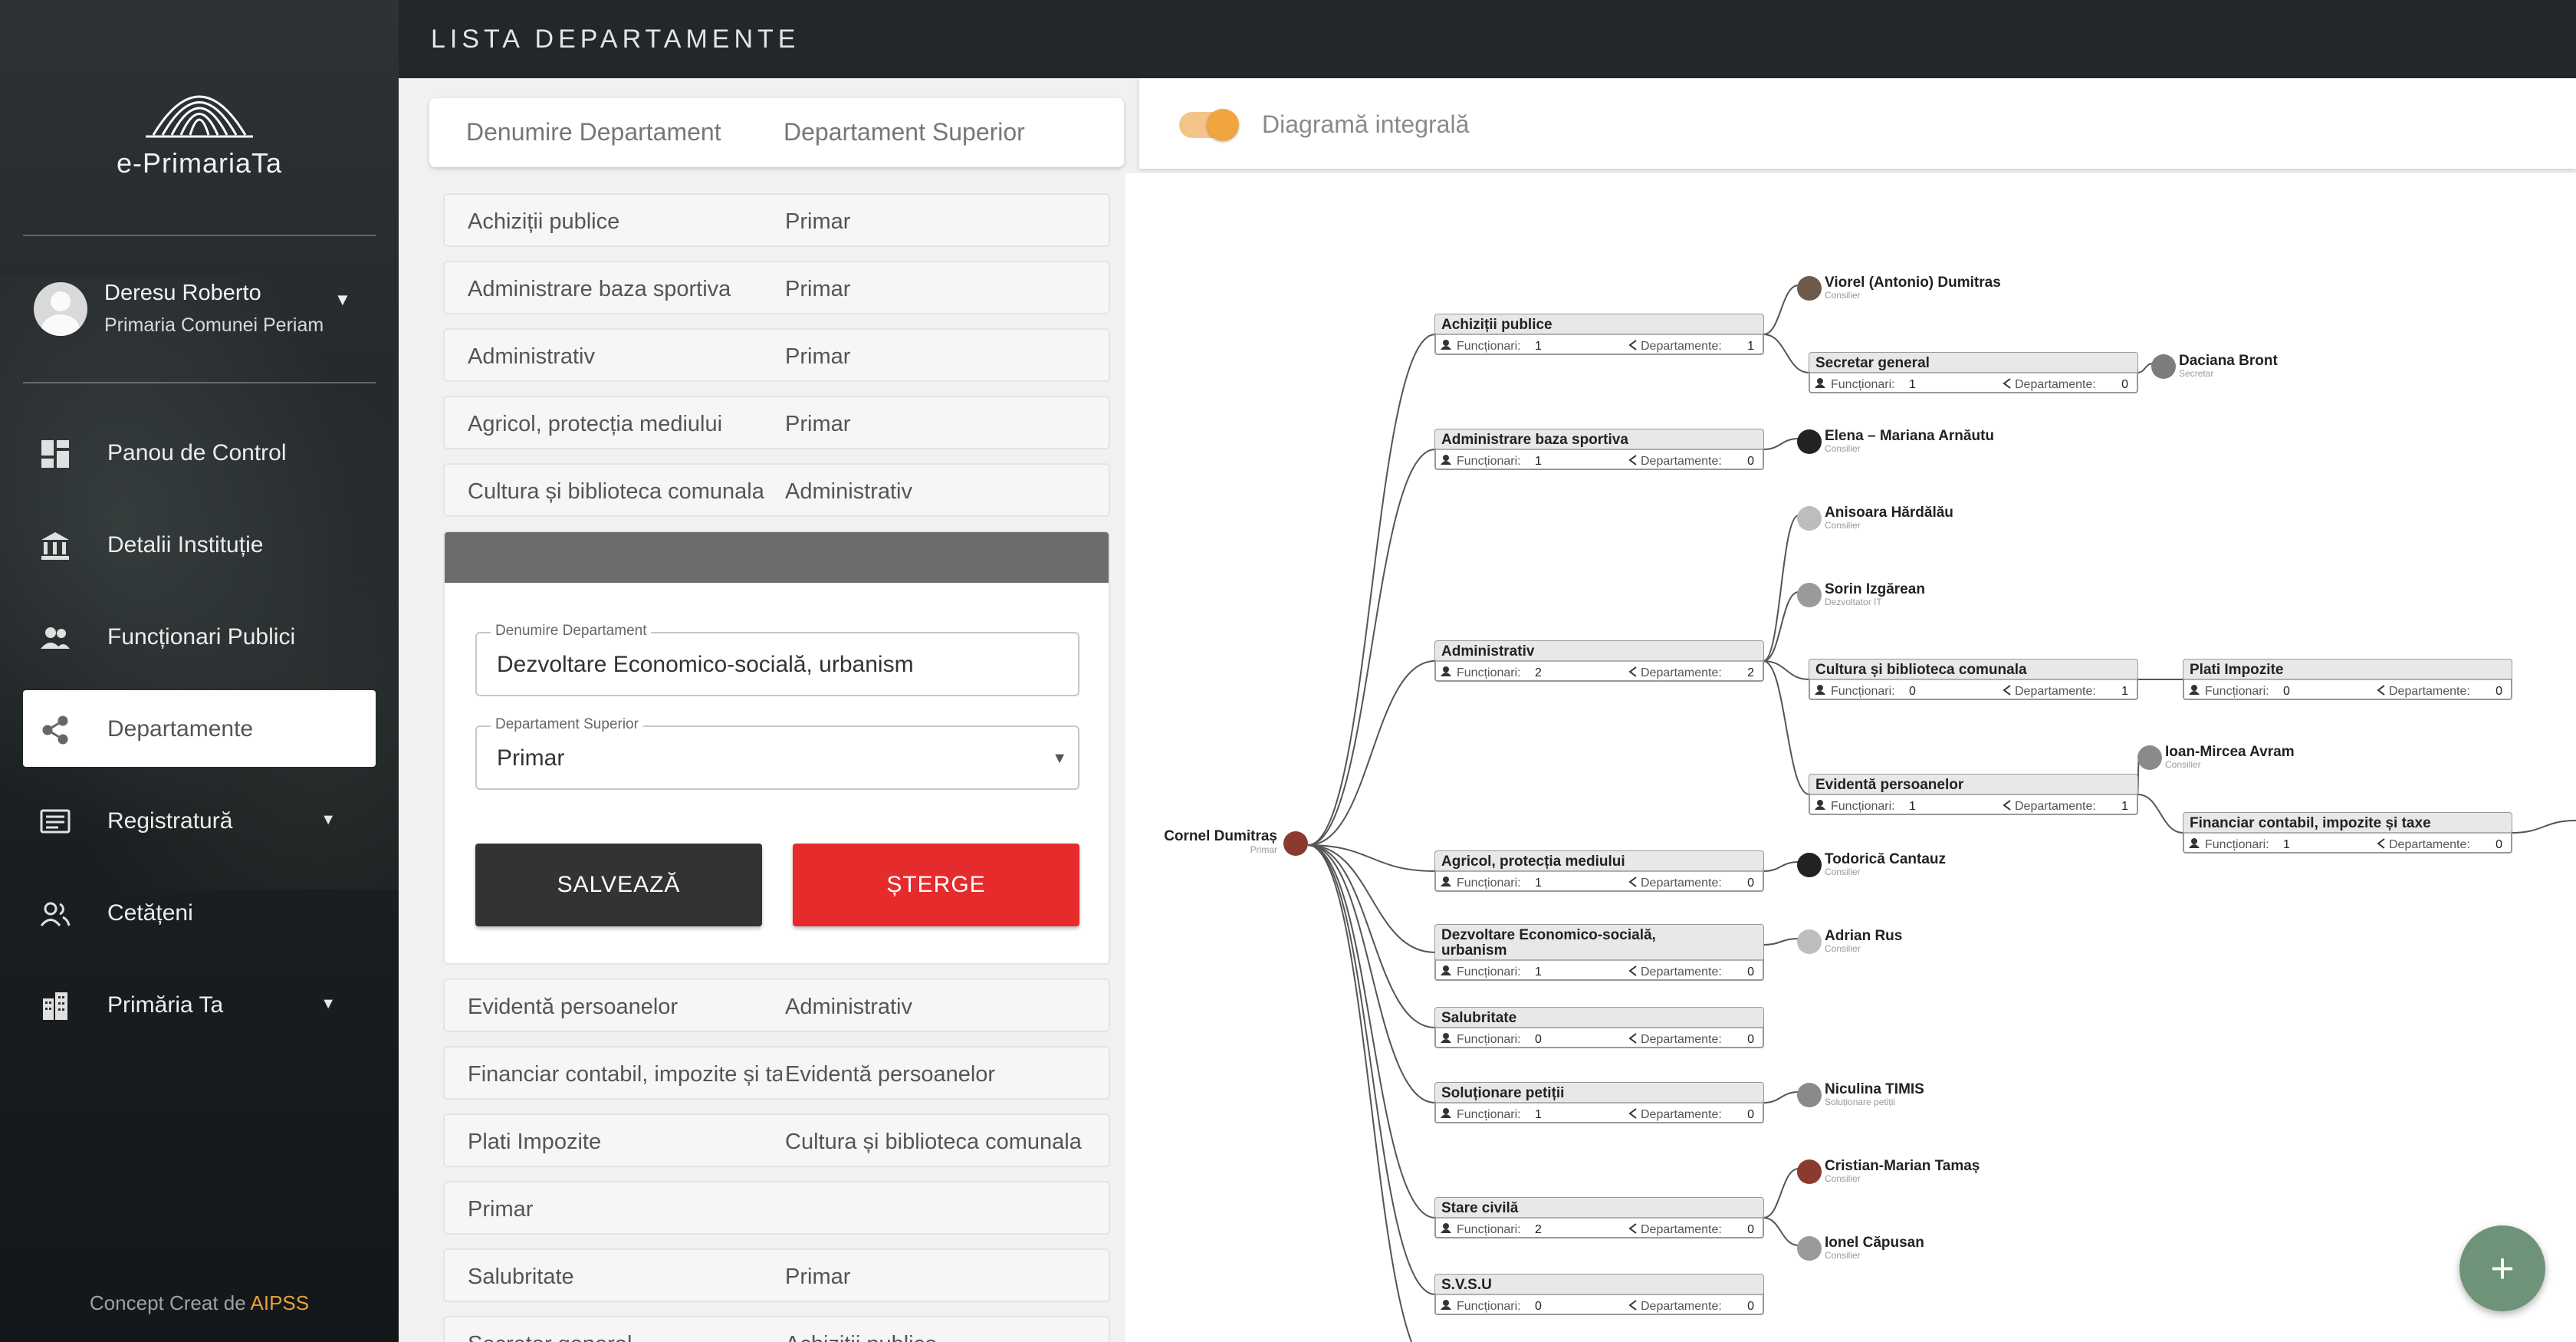 This screenshot has height=1342, width=2576. I want to click on department-title-cont: urbanism, so click(1474, 950).